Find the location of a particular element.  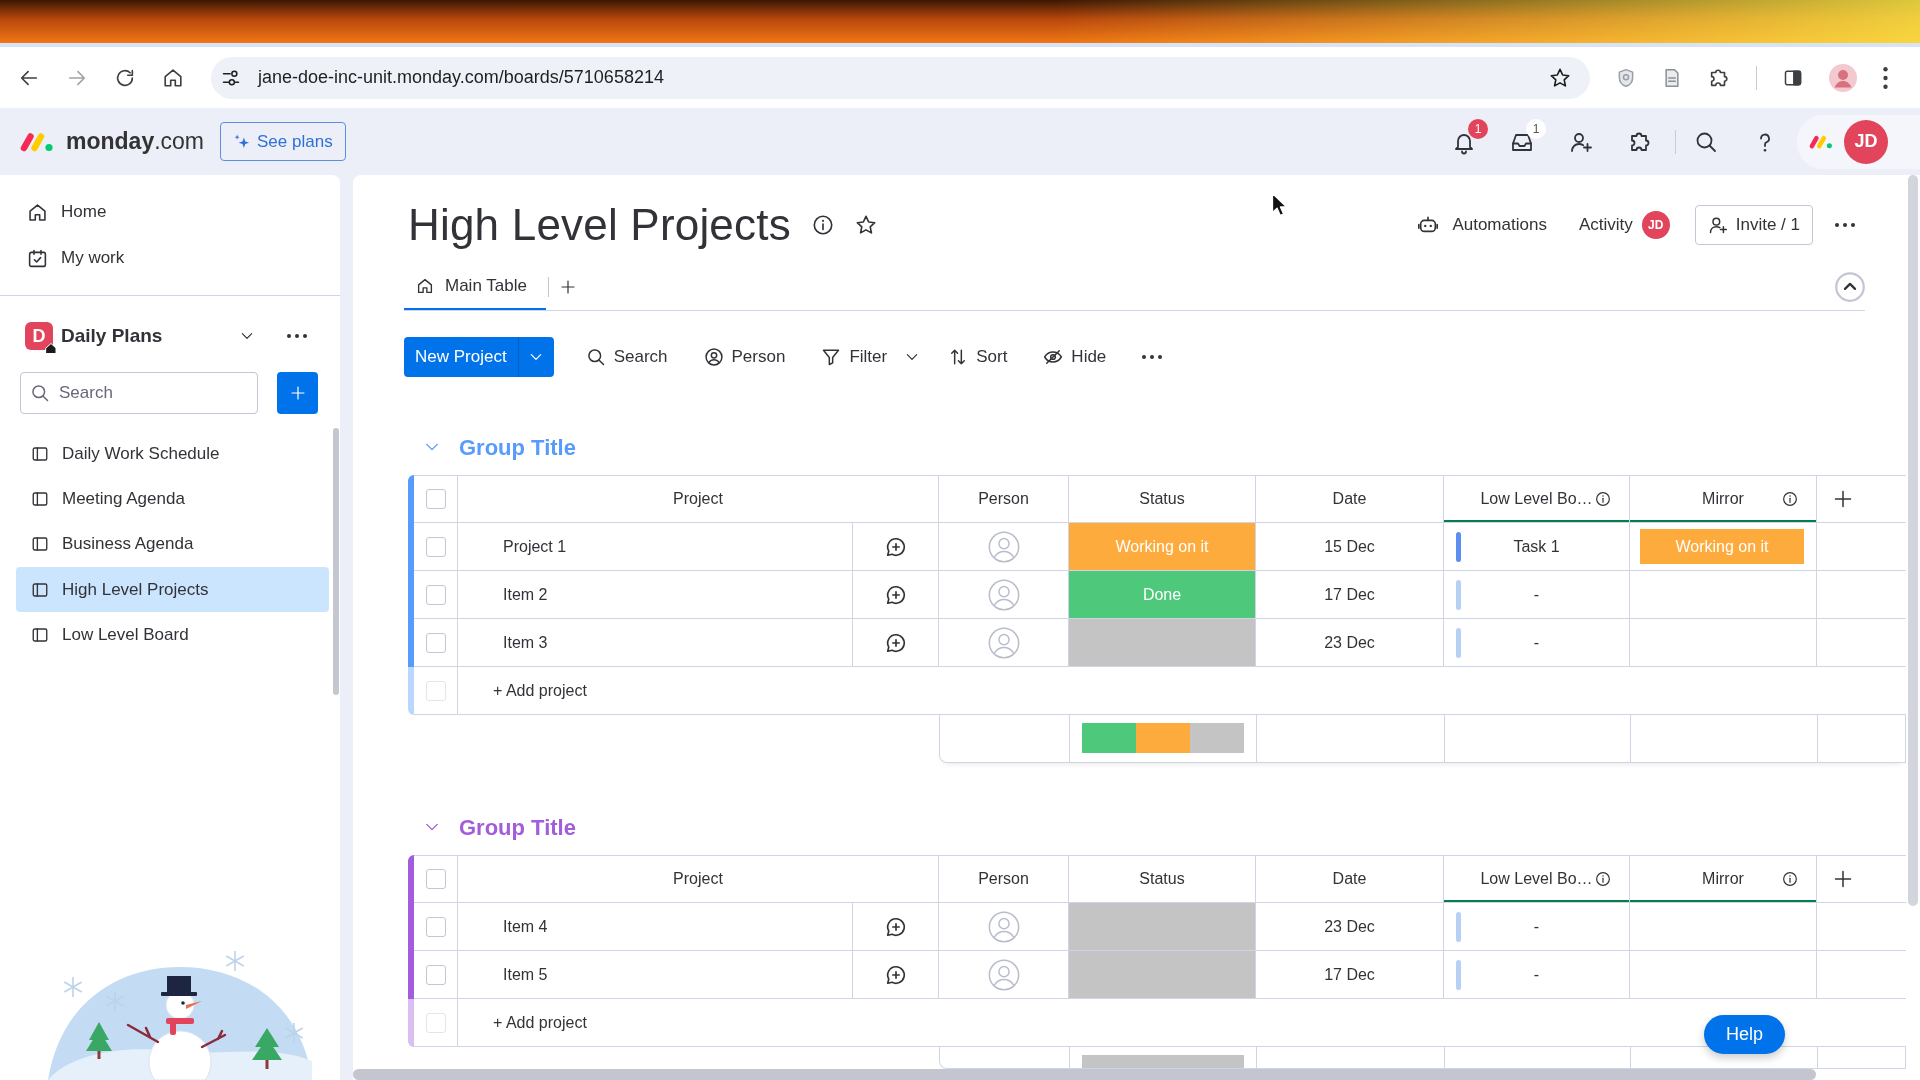

user-avatar: JD is located at coordinates (1866, 141).